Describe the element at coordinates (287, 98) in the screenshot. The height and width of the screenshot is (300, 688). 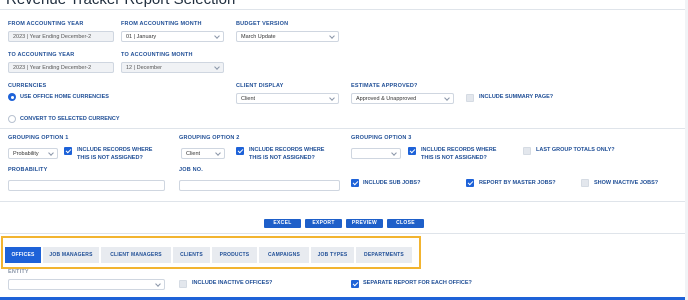
I see `client-display-select: Client` at that location.